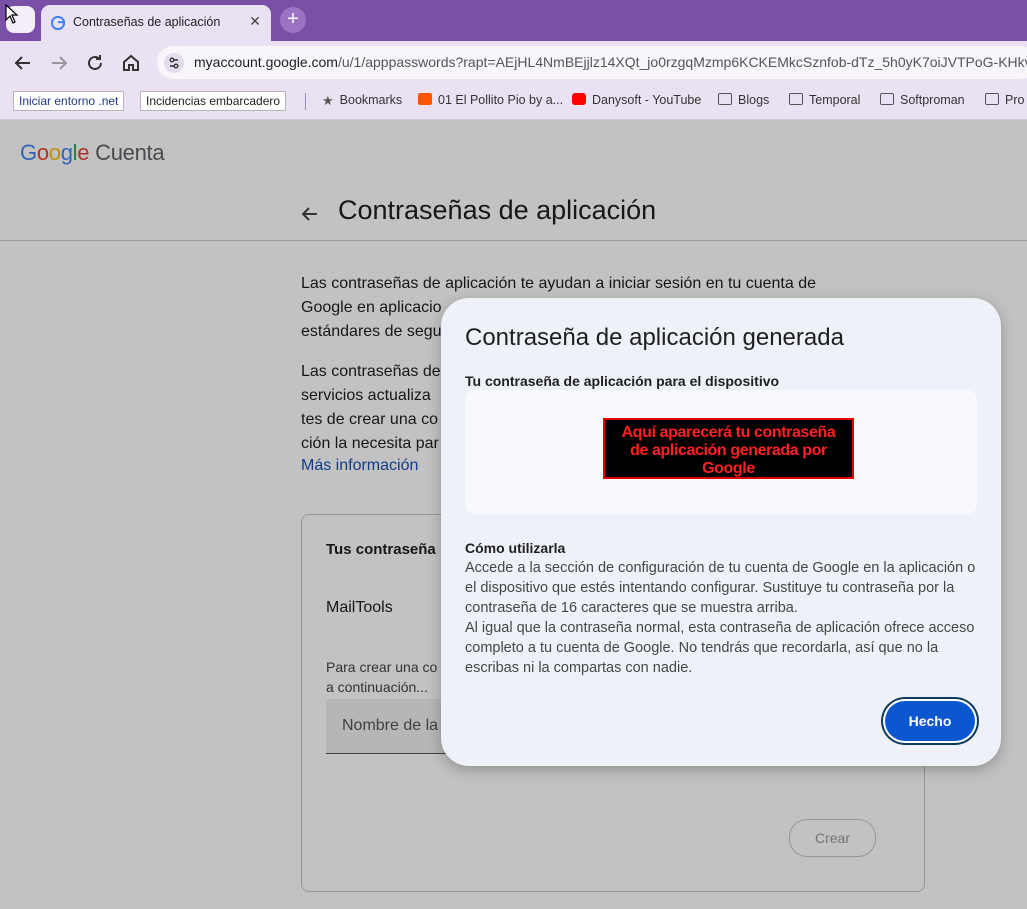 This screenshot has height=909, width=1027. What do you see at coordinates (362, 101) in the screenshot?
I see `bookmark-item-bookmarks: ★ Bookmarks` at bounding box center [362, 101].